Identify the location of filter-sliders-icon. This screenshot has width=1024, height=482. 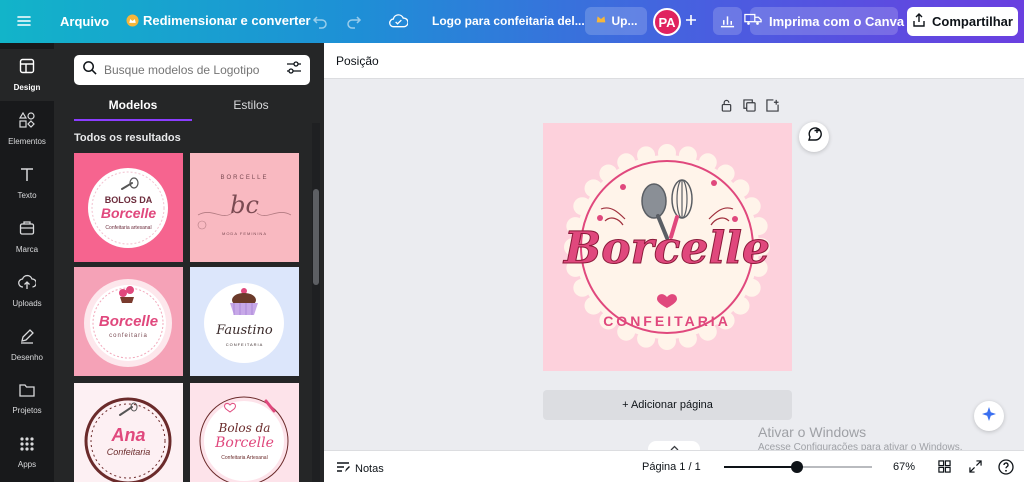
(294, 70).